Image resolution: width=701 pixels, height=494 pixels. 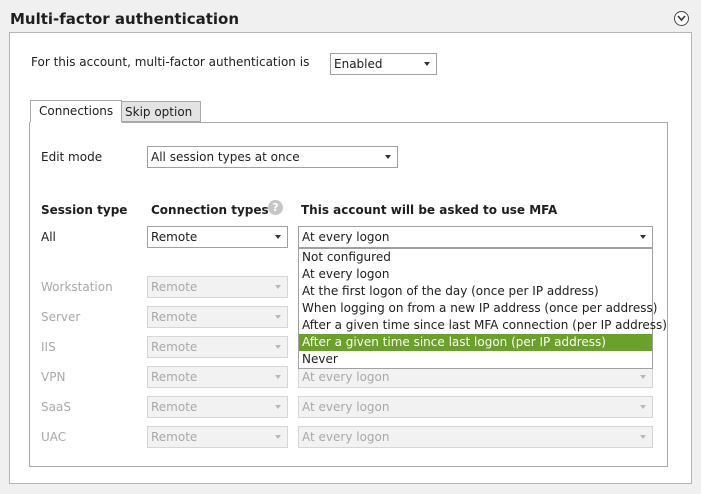 I want to click on edit-mode-select: All session types at once, so click(x=272, y=157).